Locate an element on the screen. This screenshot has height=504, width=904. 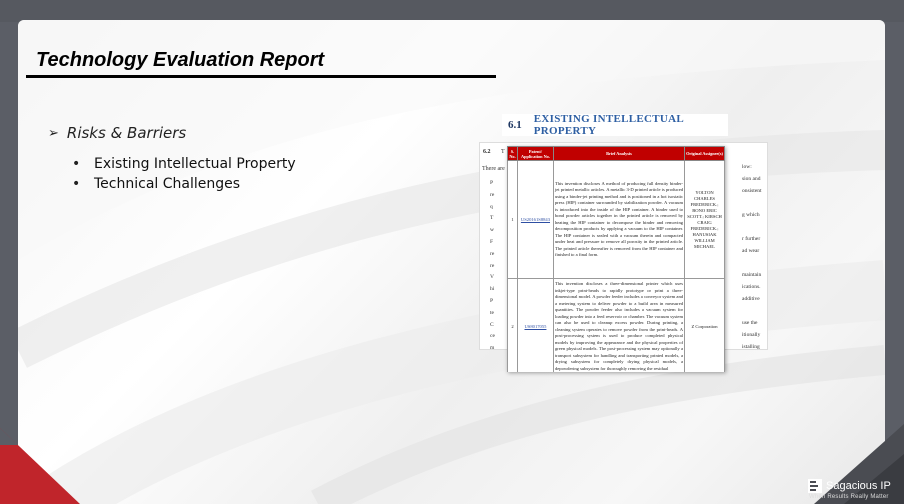
fragment: r further is located at coordinates (751, 239).